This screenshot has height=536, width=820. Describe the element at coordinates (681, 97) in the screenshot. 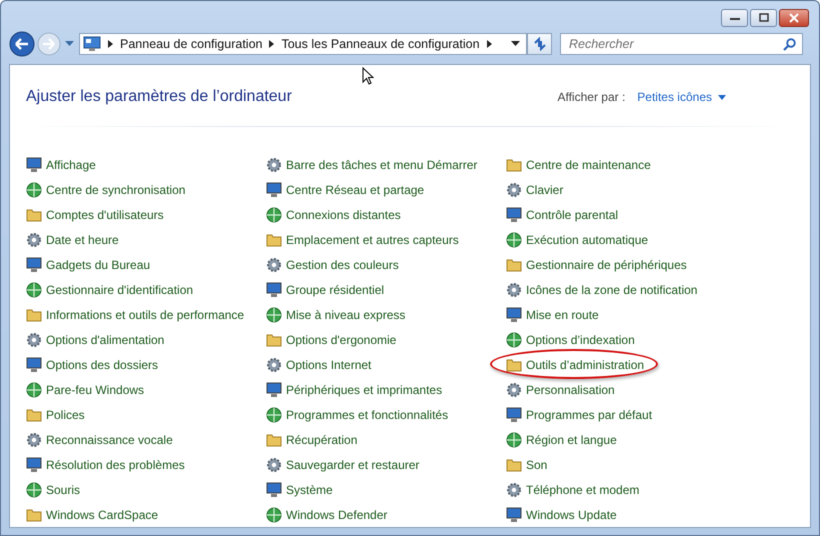

I see `view-by-dropdown: Petites icônes` at that location.